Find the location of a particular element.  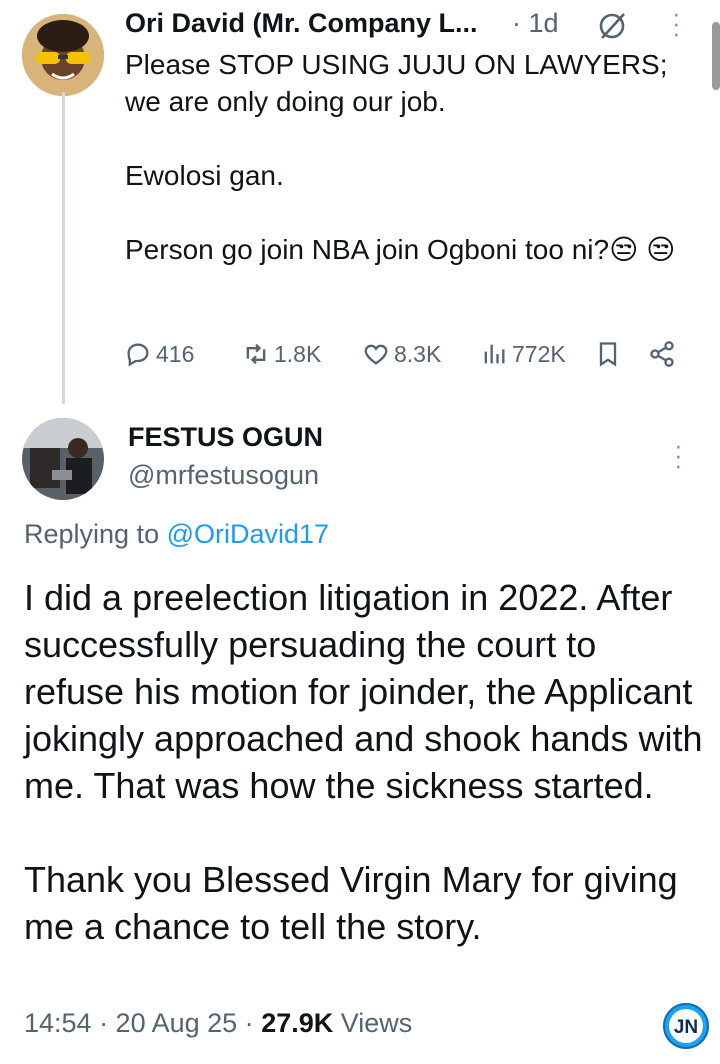

views-icon is located at coordinates (494, 354).